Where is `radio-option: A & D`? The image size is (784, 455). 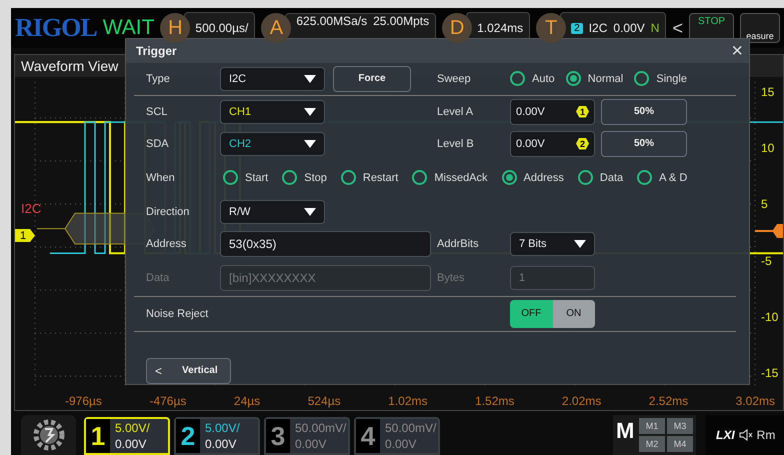
radio-option: A & D is located at coordinates (662, 178).